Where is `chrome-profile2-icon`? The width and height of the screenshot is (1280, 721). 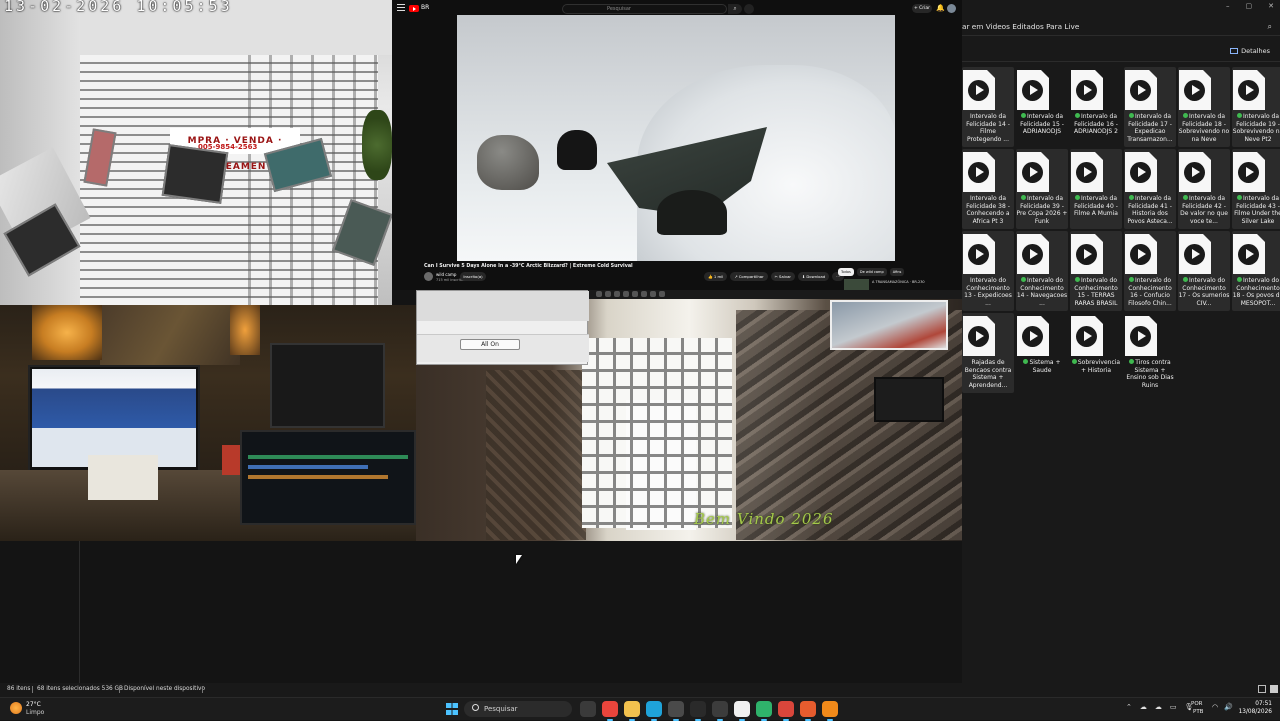
chrome-profile2-icon is located at coordinates (808, 711).